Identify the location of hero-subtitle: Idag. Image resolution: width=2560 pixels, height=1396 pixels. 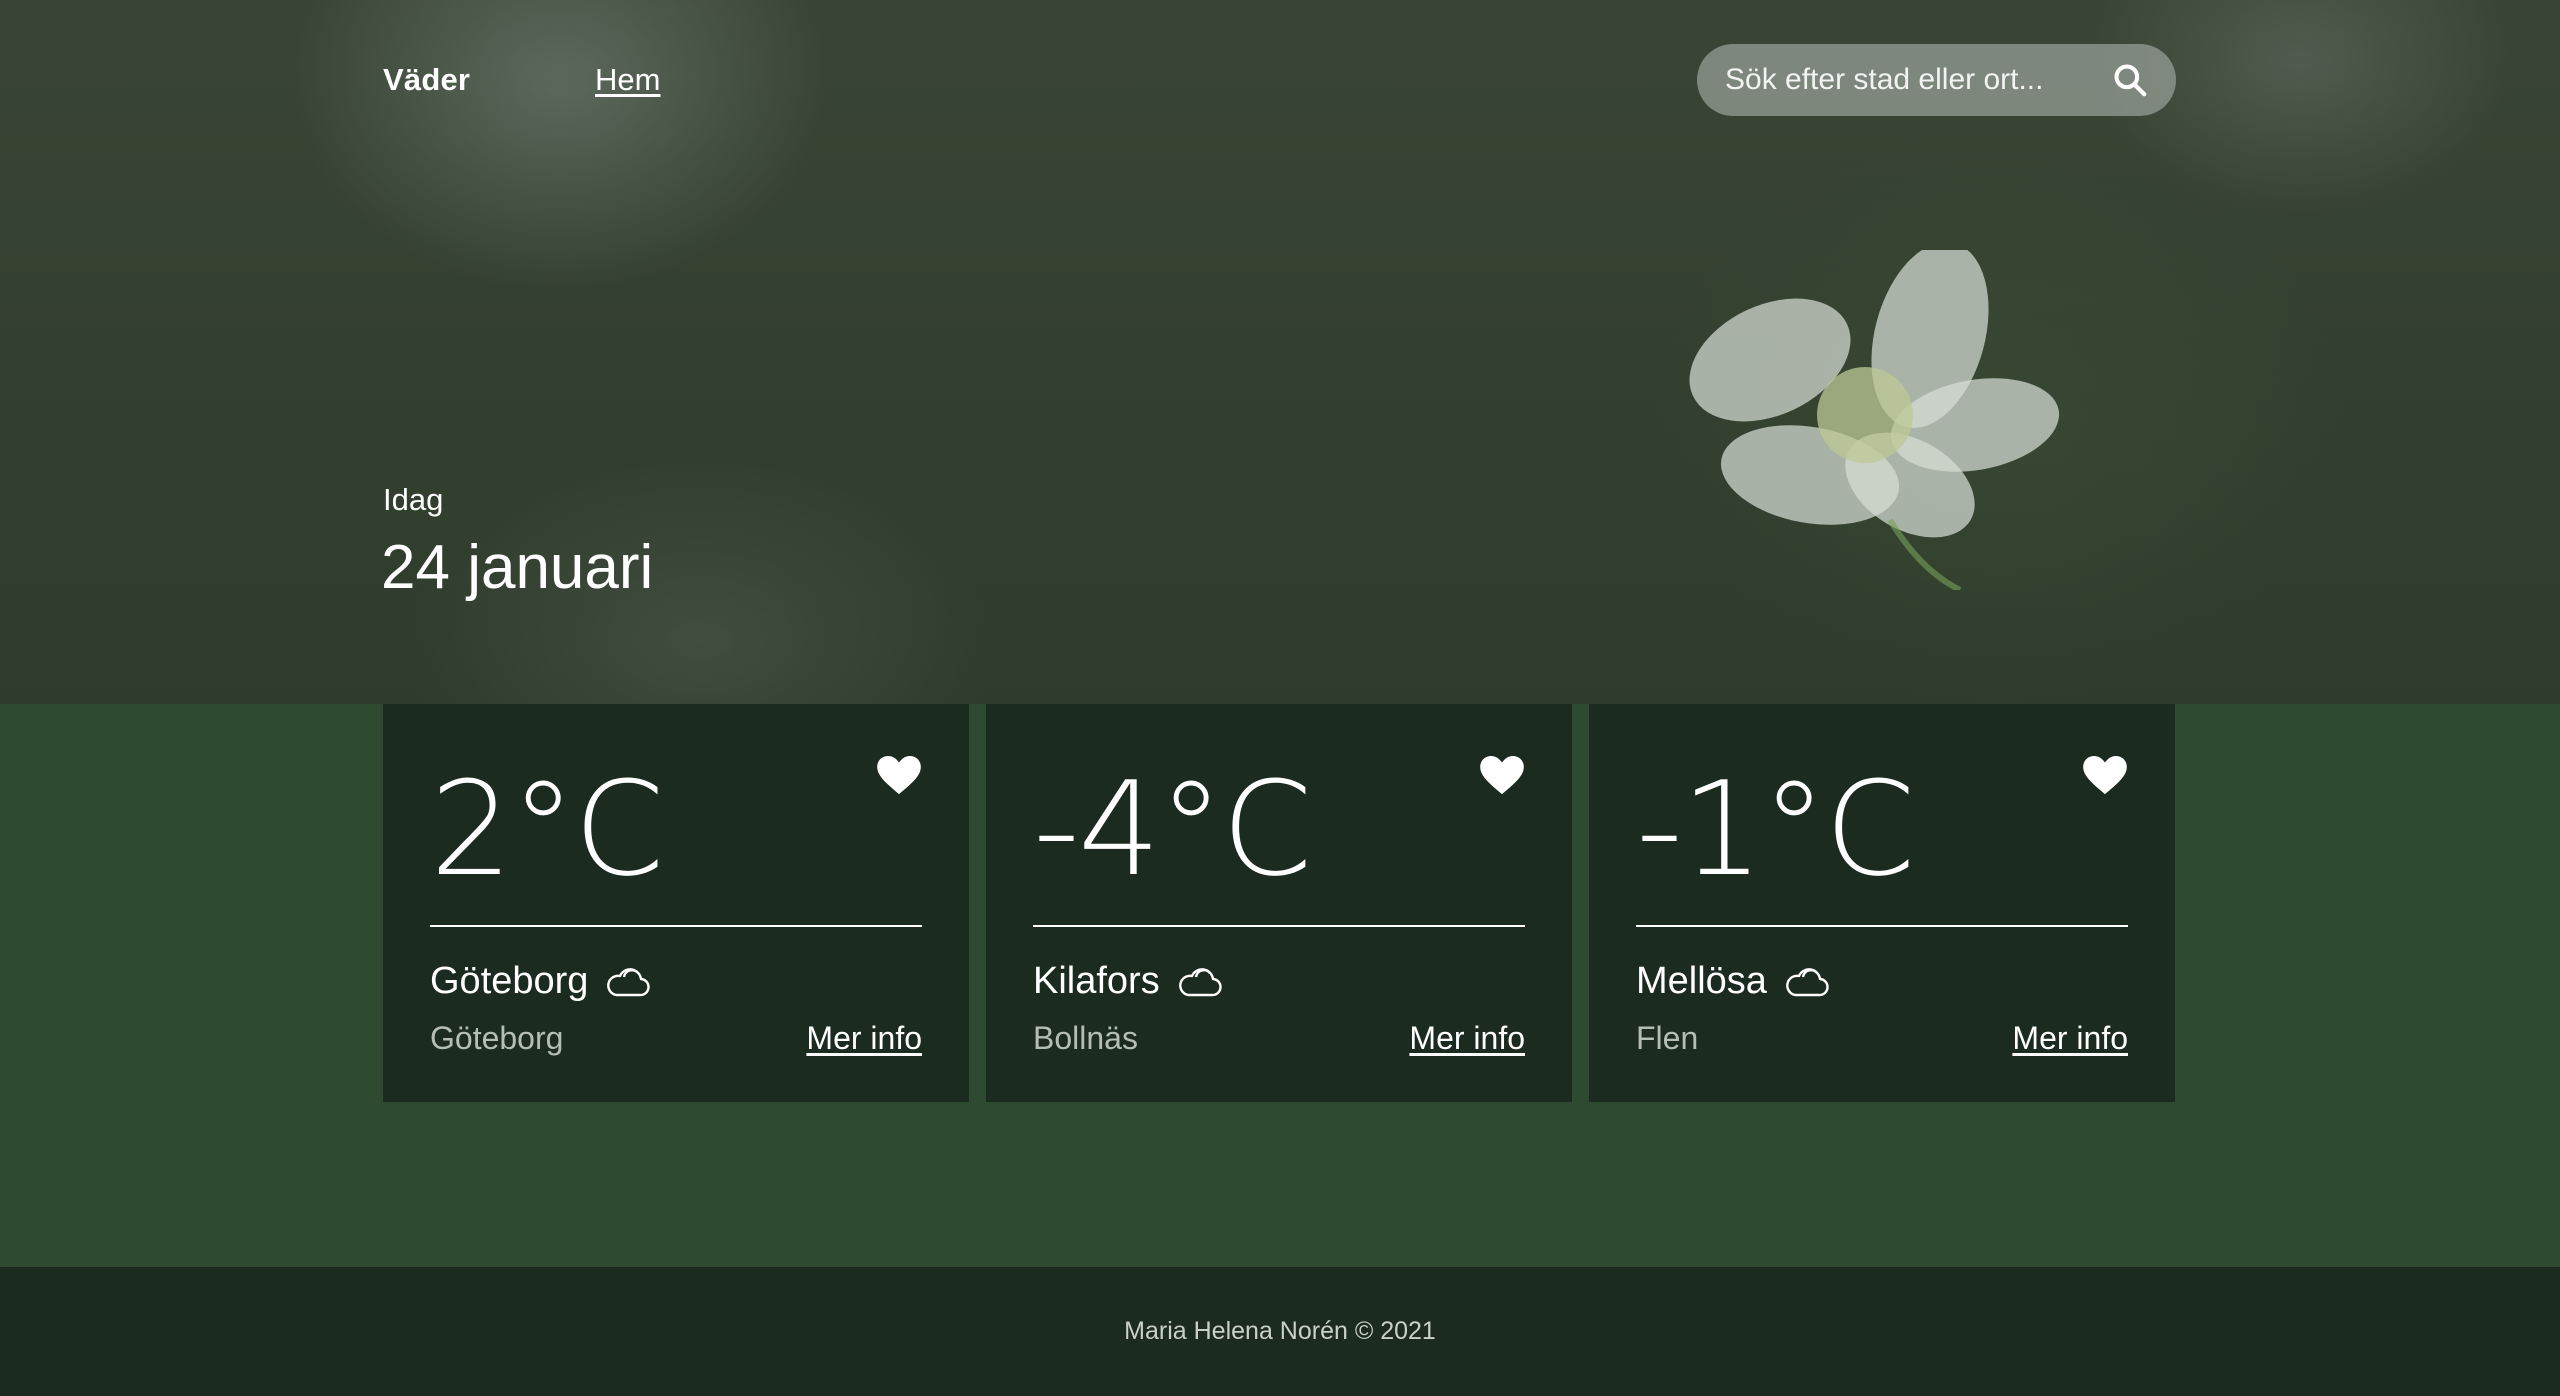
(413, 499).